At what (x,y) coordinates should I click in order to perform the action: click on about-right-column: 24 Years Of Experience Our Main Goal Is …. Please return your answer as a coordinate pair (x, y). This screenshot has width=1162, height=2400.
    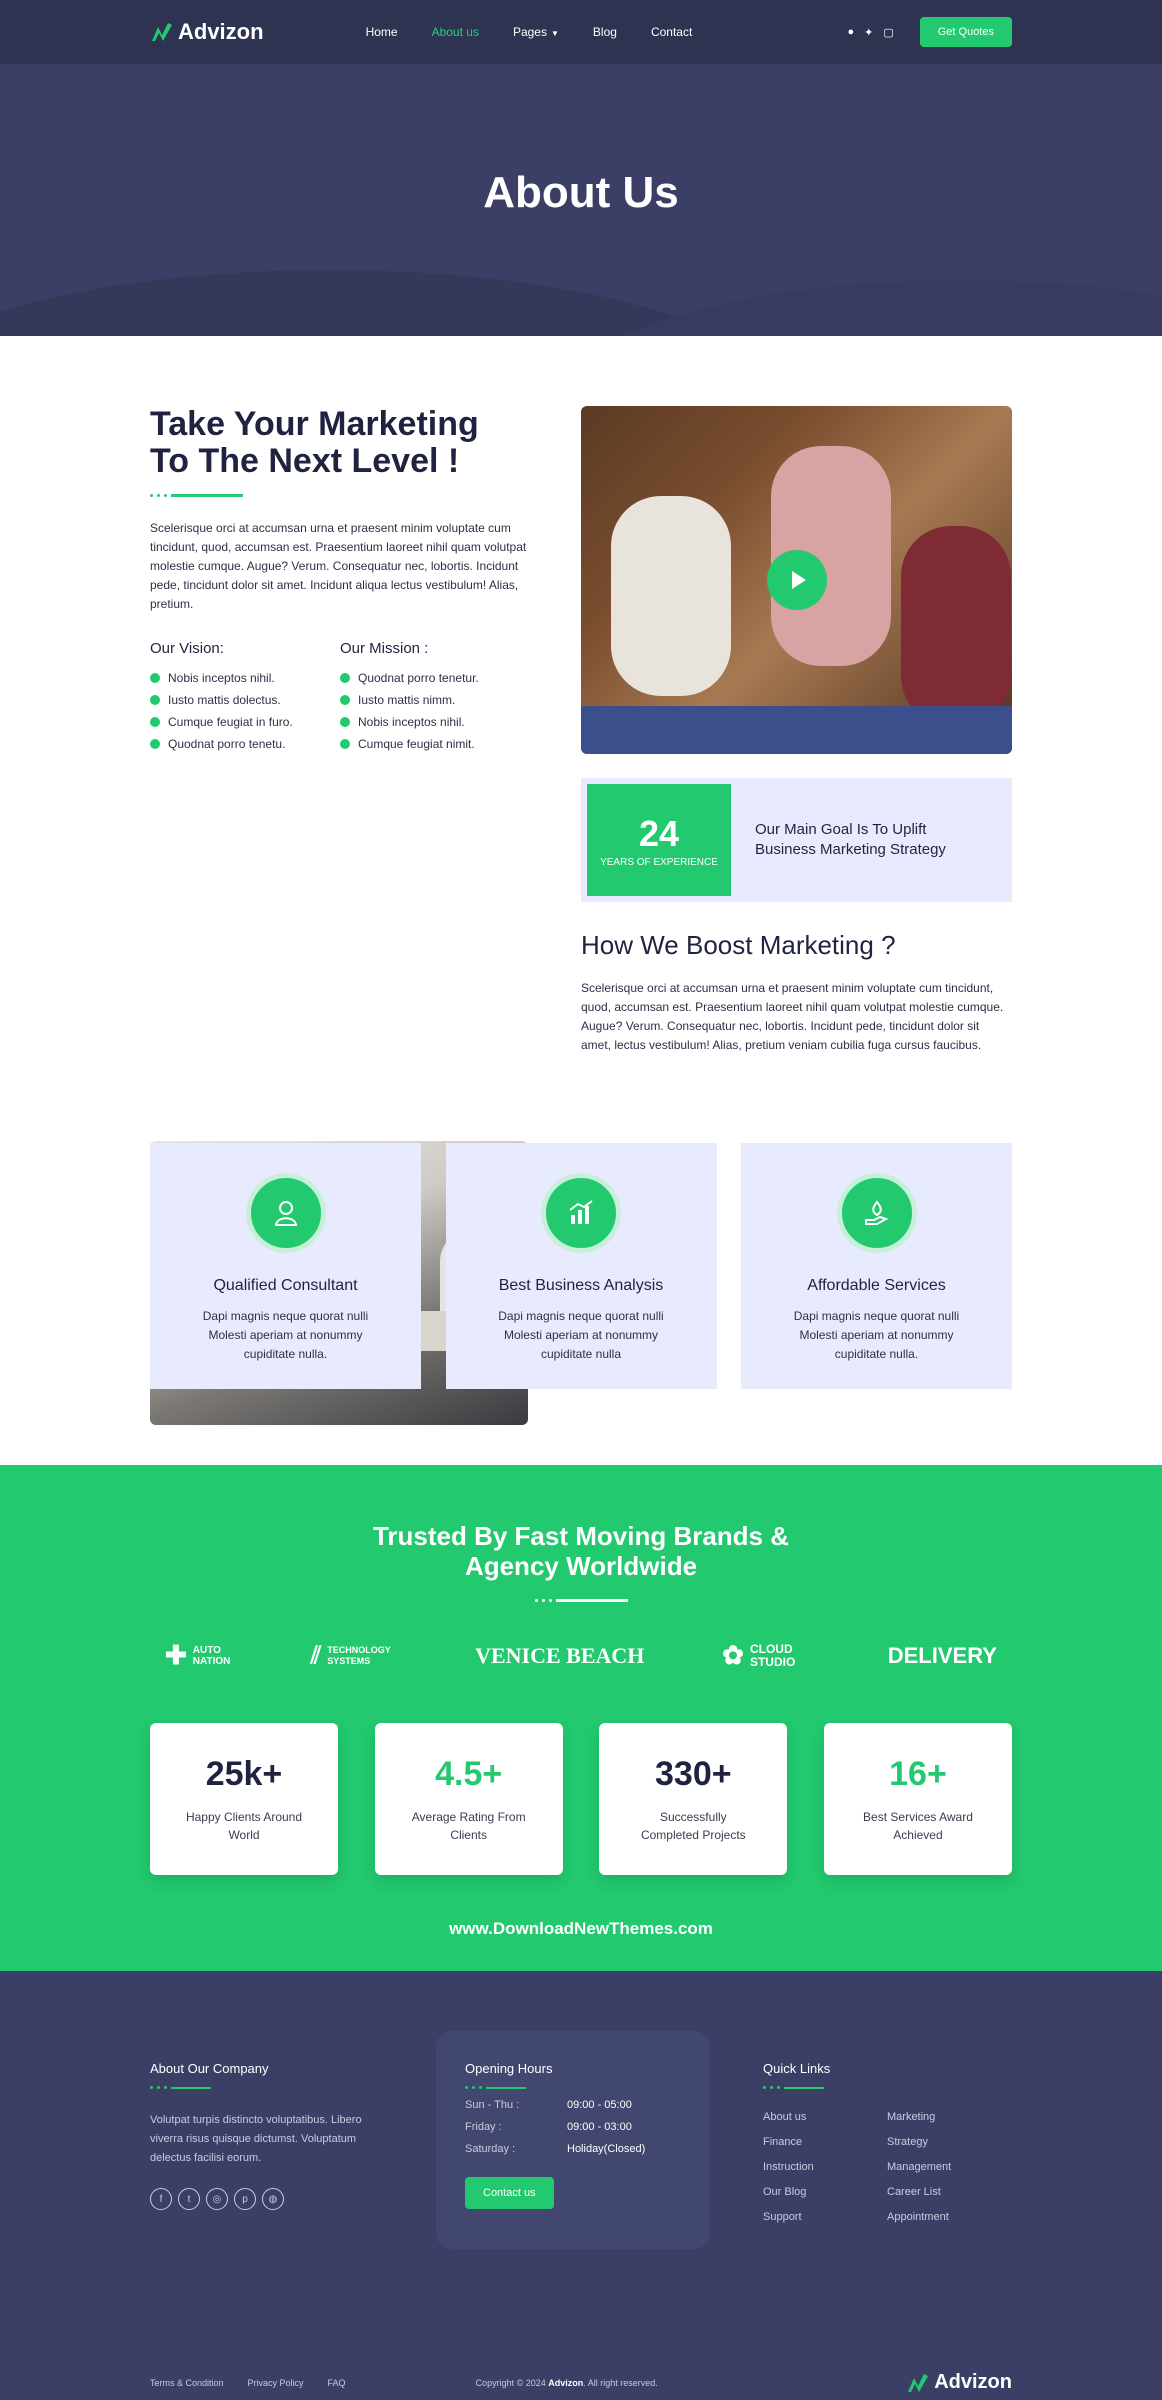
    Looking at the image, I should click on (796, 730).